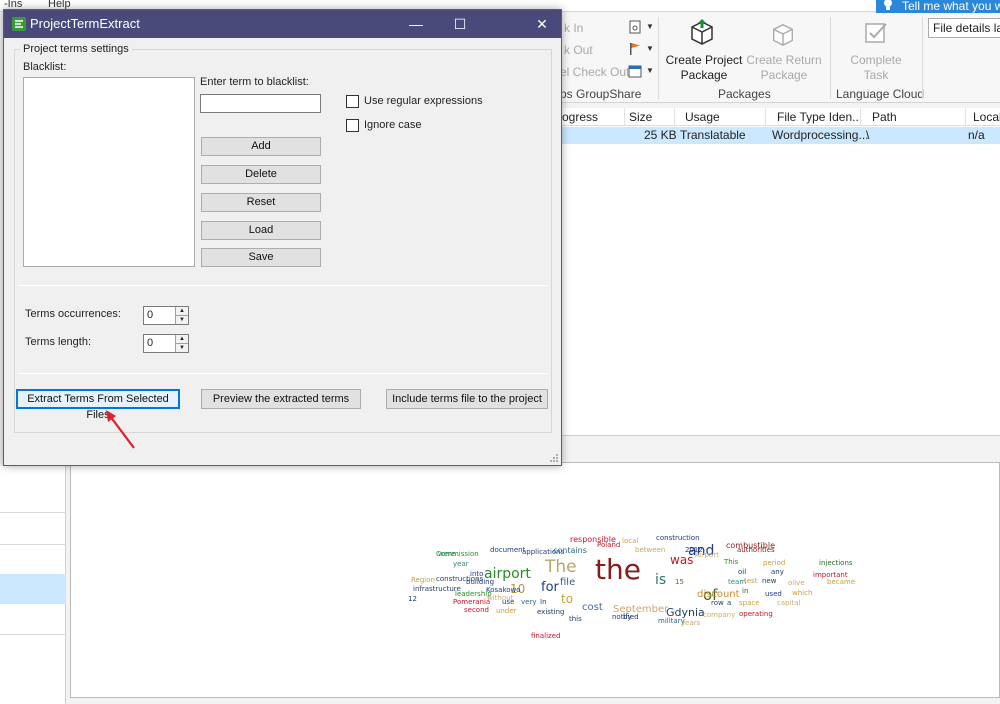 The image size is (1000, 704). Describe the element at coordinates (661, 580) in the screenshot. I see `word-cloud-term: is` at that location.